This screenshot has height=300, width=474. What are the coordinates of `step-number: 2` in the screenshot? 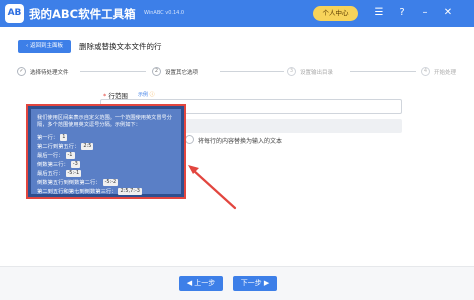 It's located at (156, 71).